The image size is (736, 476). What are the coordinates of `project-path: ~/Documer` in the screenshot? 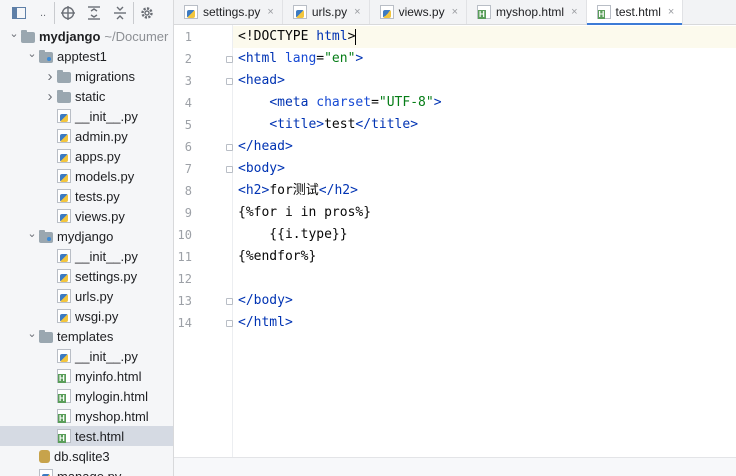 It's located at (136, 36).